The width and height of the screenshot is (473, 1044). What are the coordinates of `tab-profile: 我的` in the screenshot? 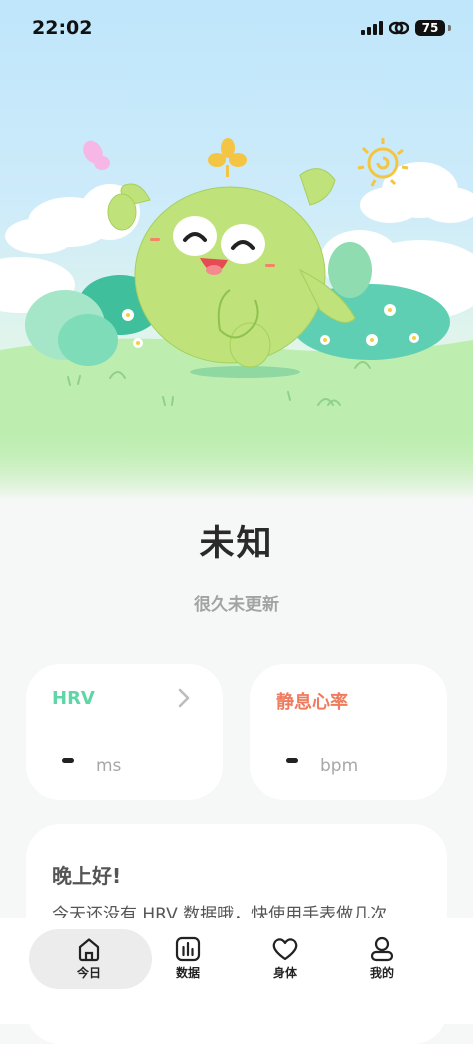 It's located at (382, 960).